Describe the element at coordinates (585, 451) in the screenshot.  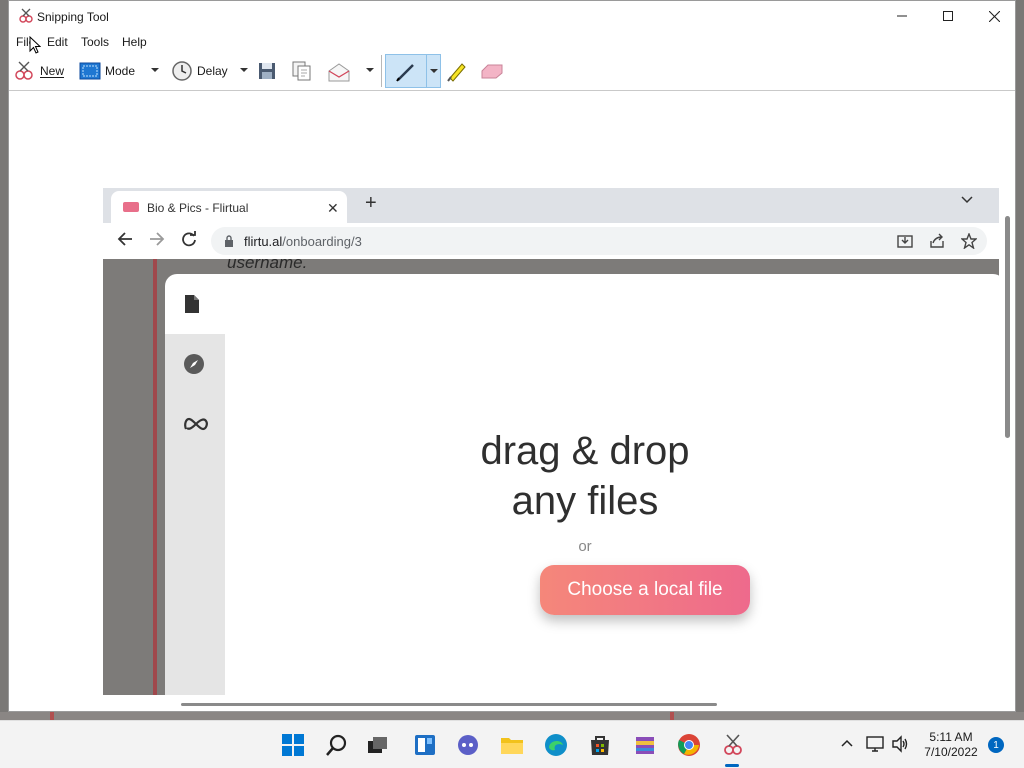
I see `drop-title-line1: drag & drop` at that location.